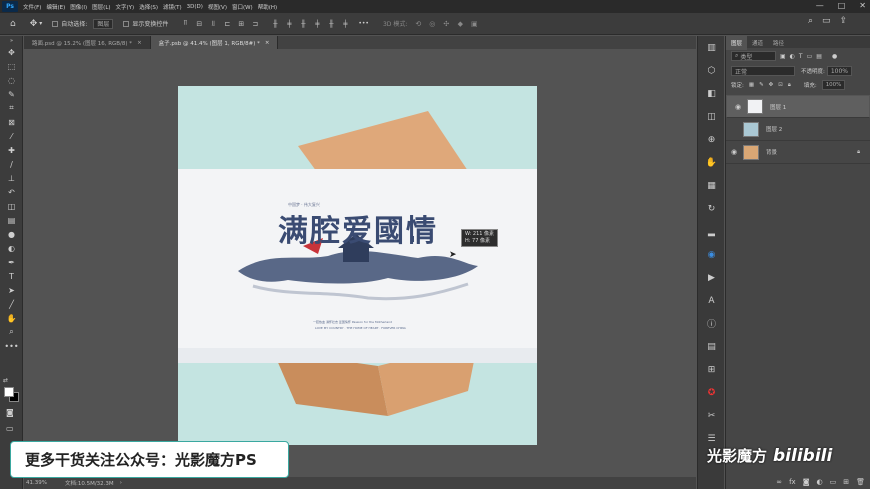  What do you see at coordinates (214, 42) in the screenshot?
I see `tab-box: 盒子.psb @ 41.4% (图层 1, RGB/8#) * ×` at bounding box center [214, 42].